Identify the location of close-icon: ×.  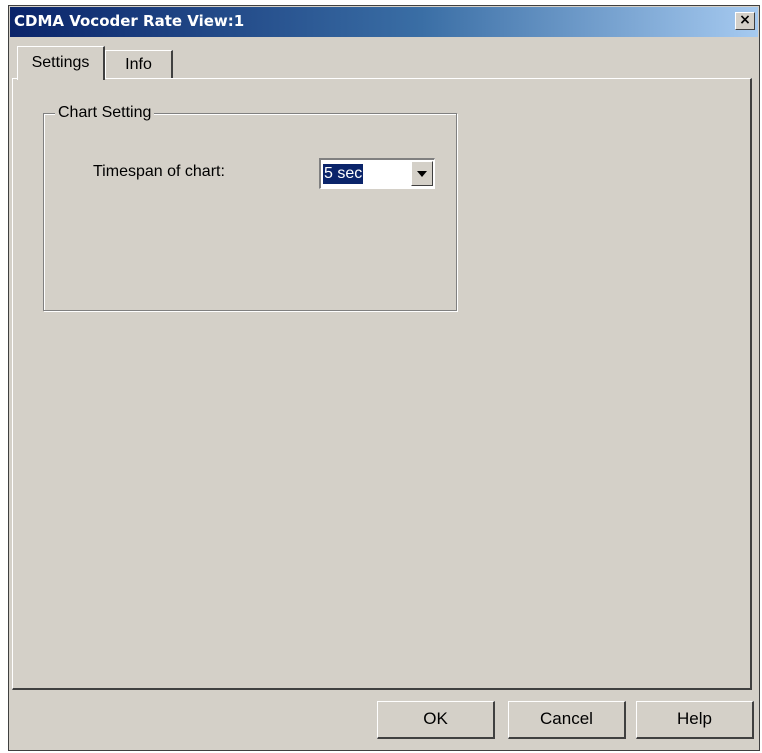
(745, 20).